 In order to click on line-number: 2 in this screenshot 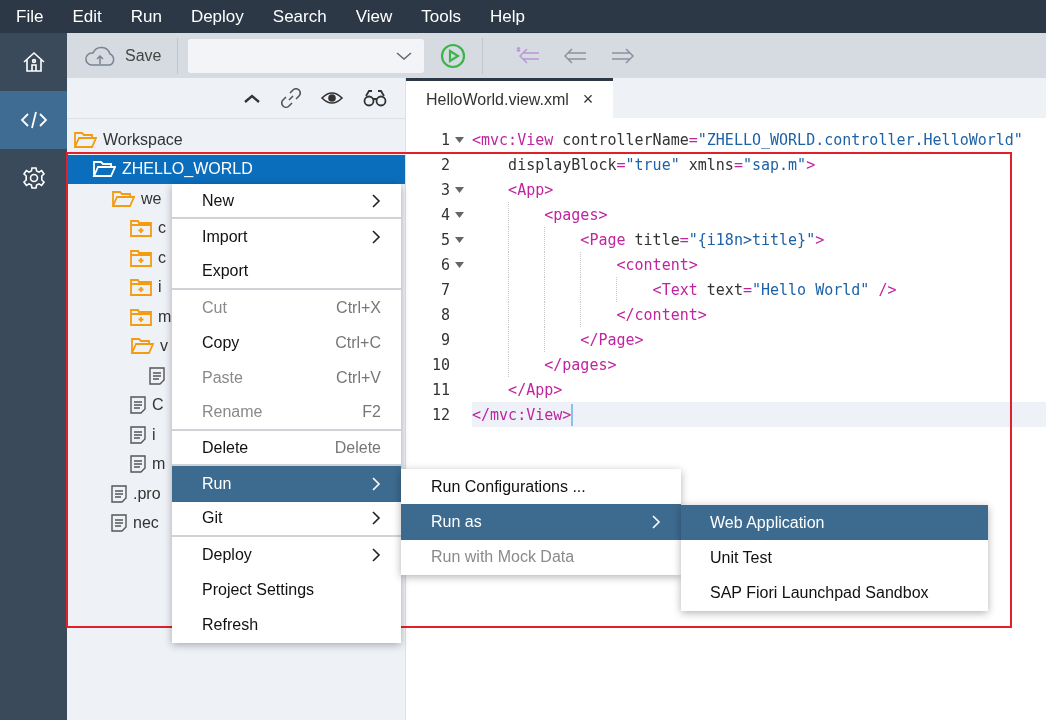, I will do `click(445, 164)`.